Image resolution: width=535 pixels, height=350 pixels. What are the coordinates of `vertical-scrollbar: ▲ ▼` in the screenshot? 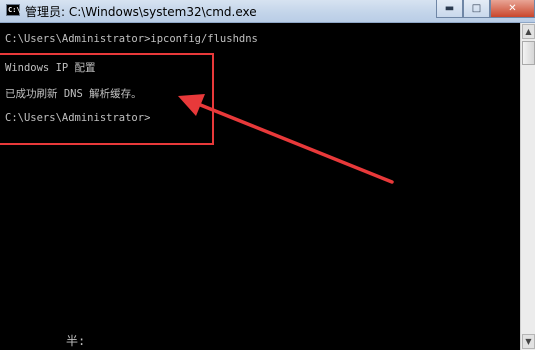 It's located at (527, 186).